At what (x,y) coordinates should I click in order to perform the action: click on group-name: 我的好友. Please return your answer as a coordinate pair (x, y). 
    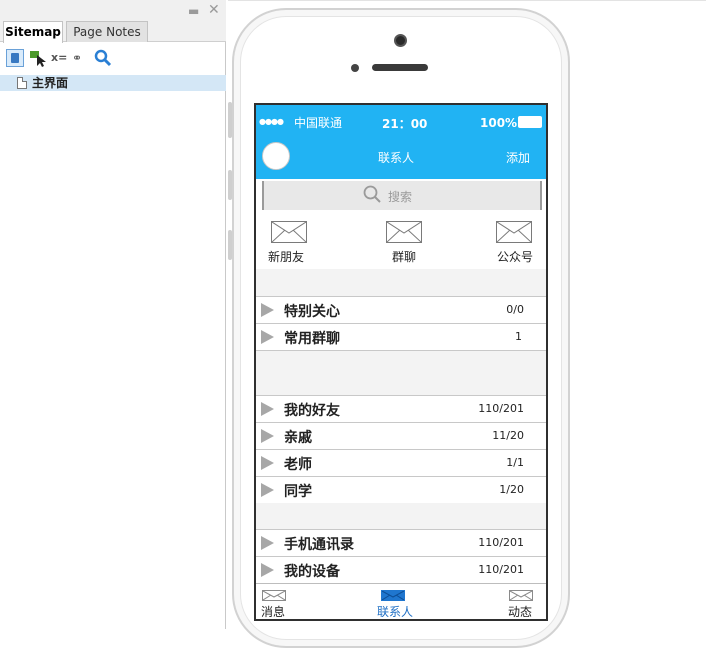
    Looking at the image, I should click on (312, 411).